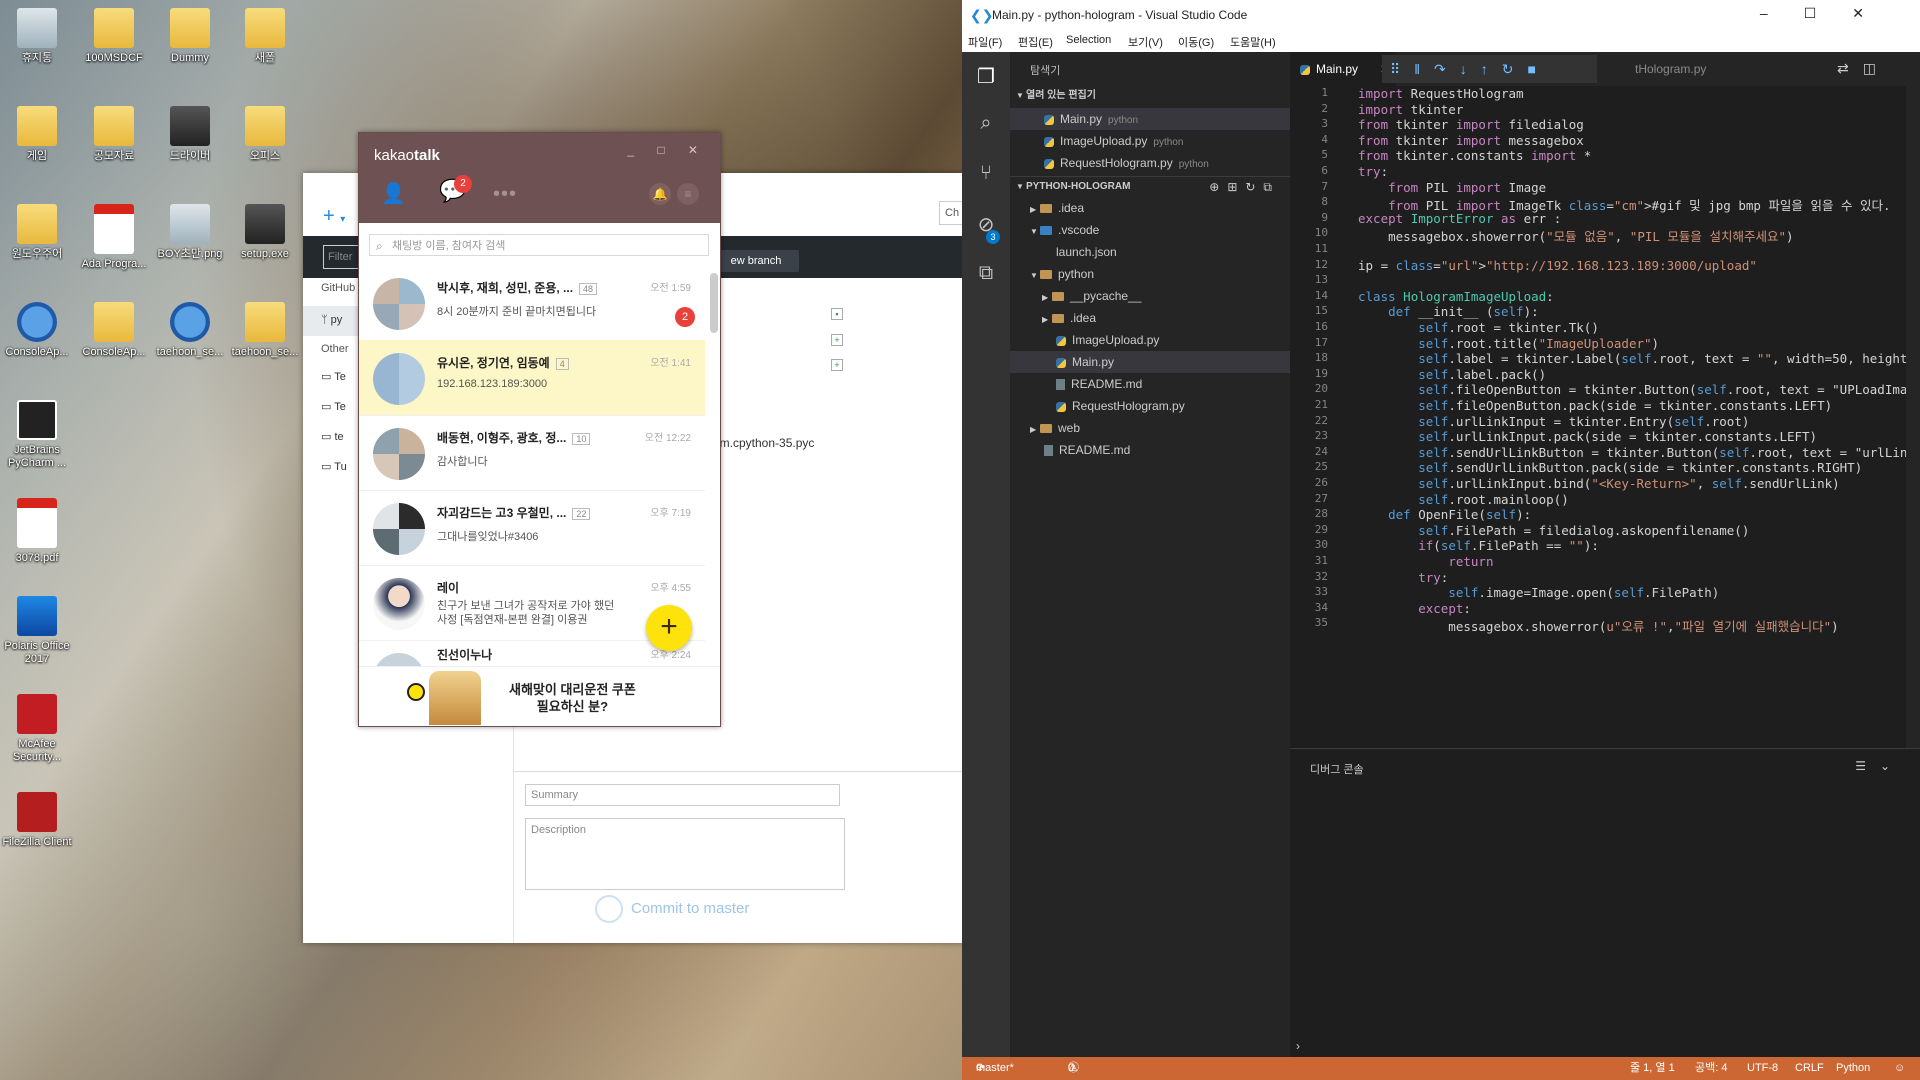 This screenshot has width=1920, height=1080. What do you see at coordinates (332, 436) in the screenshot?
I see `repo-item: ▭ te` at bounding box center [332, 436].